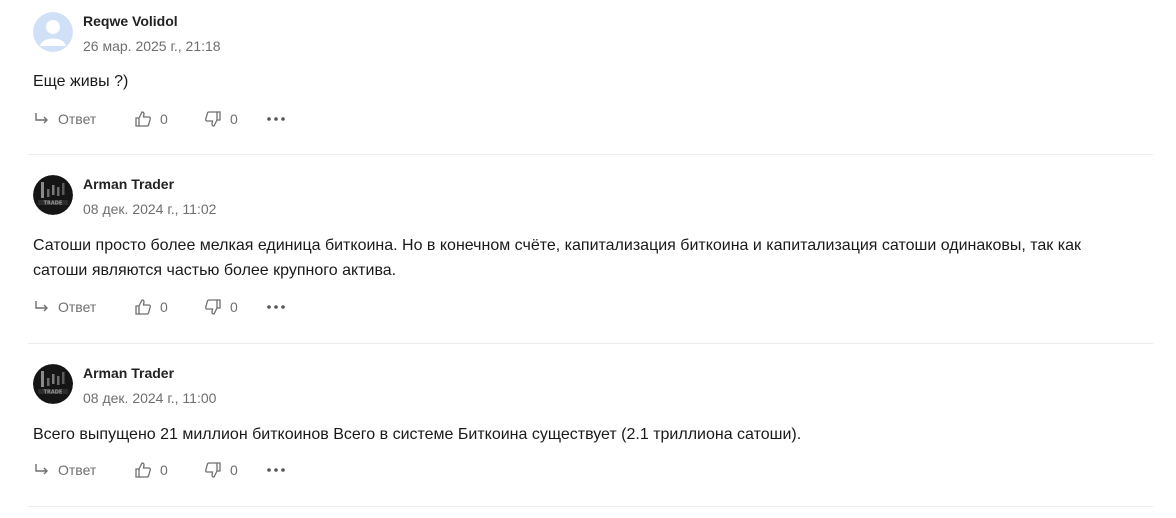  Describe the element at coordinates (150, 209) in the screenshot. I see `comment-date: 08 дек. 2024 г., 11:02` at that location.